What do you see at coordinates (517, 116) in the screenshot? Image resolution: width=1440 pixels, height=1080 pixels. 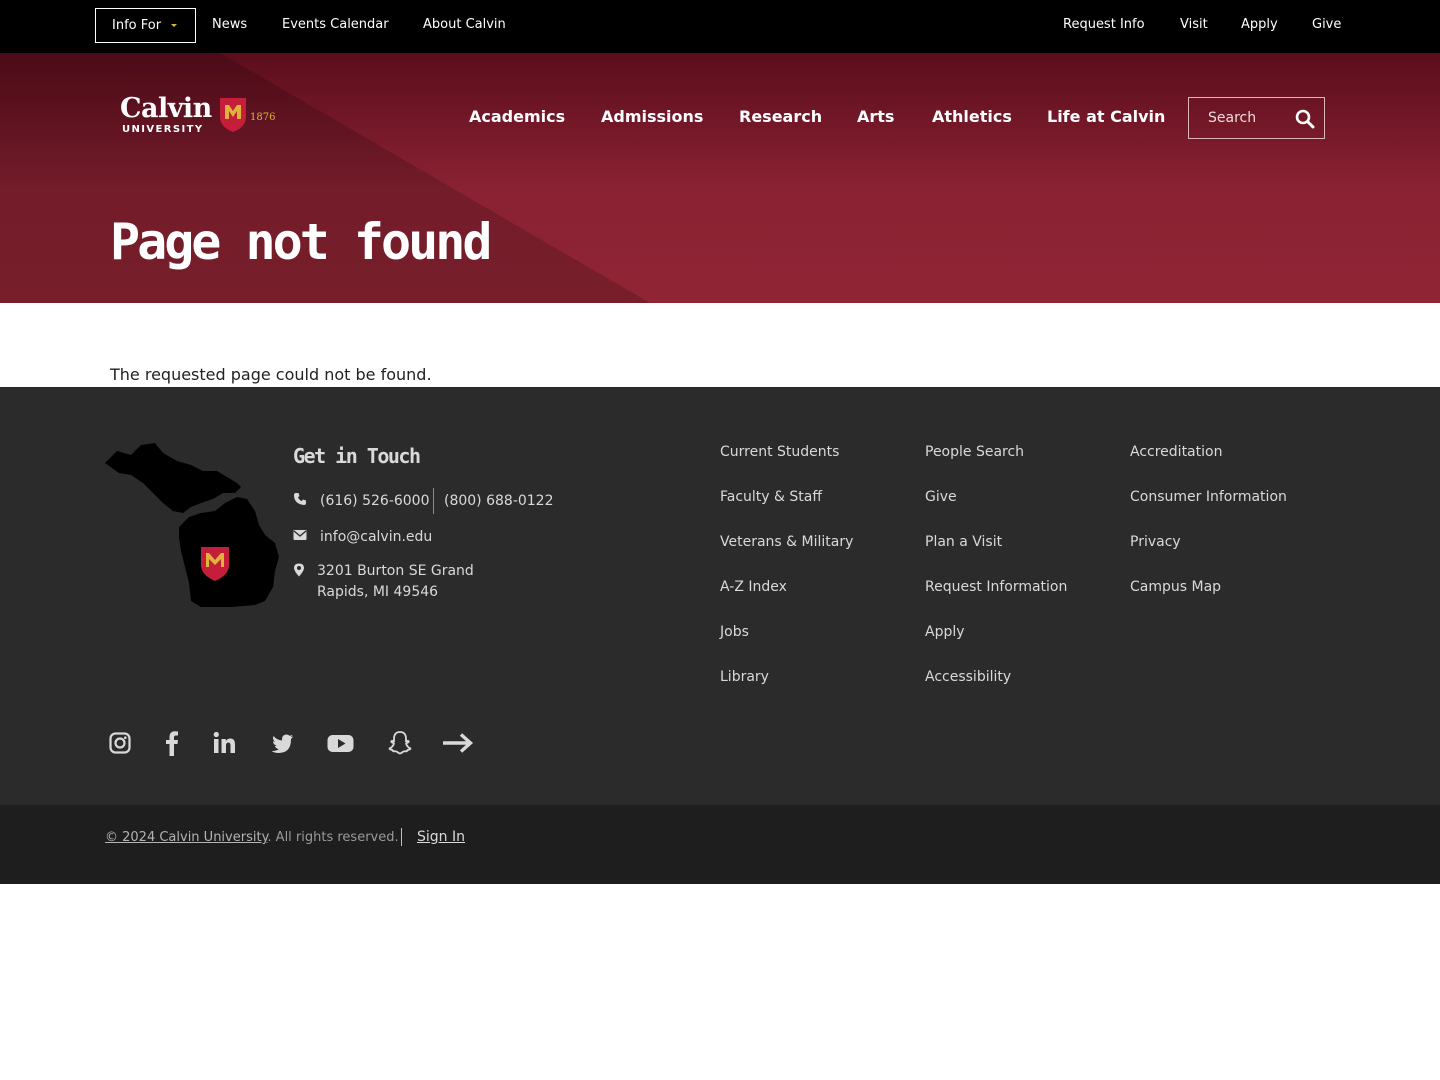 I see `nav-academics: Academics` at bounding box center [517, 116].